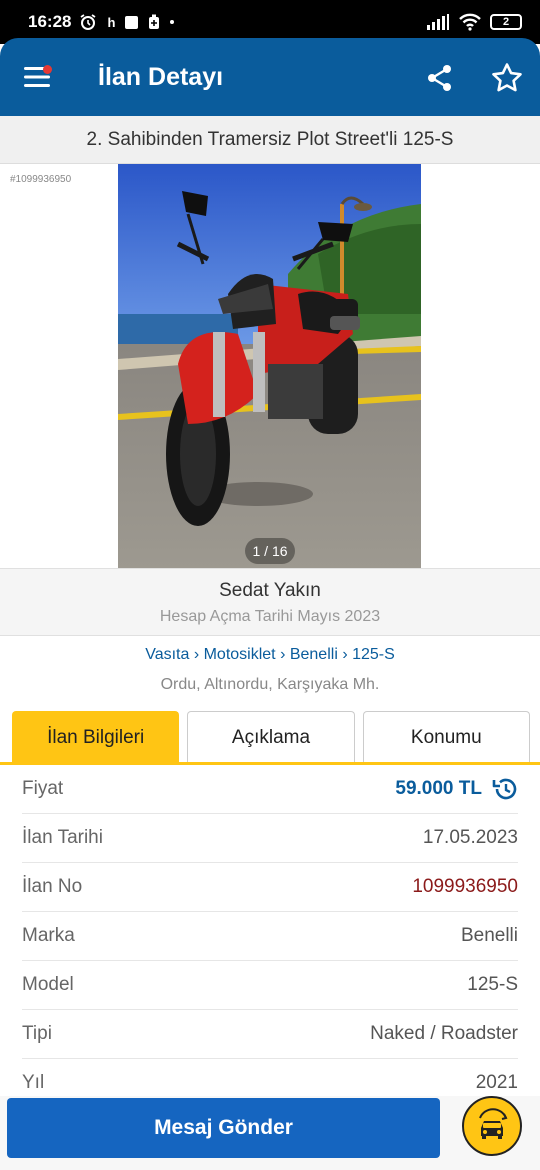 The width and height of the screenshot is (540, 1170). Describe the element at coordinates (446, 737) in the screenshot. I see `tab-konumu: Konumu` at that location.